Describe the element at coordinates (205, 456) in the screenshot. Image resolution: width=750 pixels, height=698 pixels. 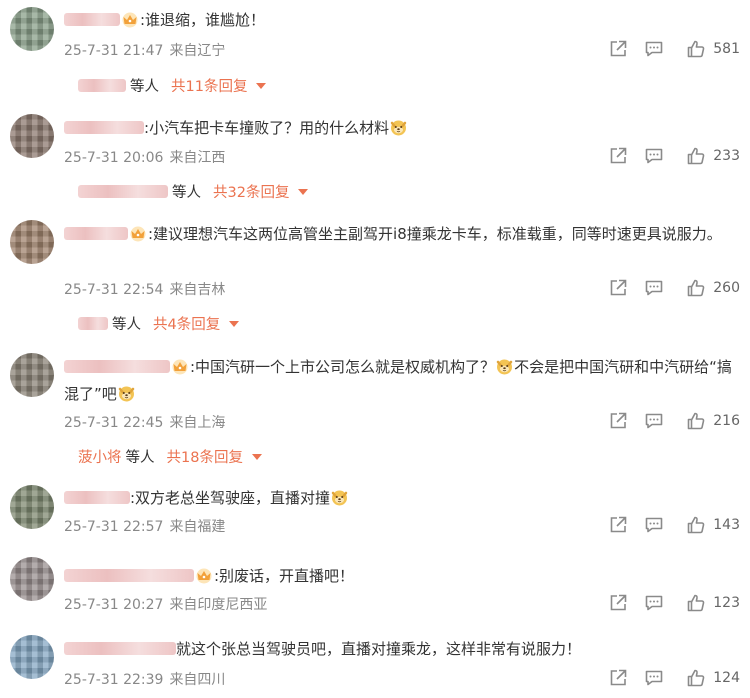
I see `reply-count-link: 共18条回复` at that location.